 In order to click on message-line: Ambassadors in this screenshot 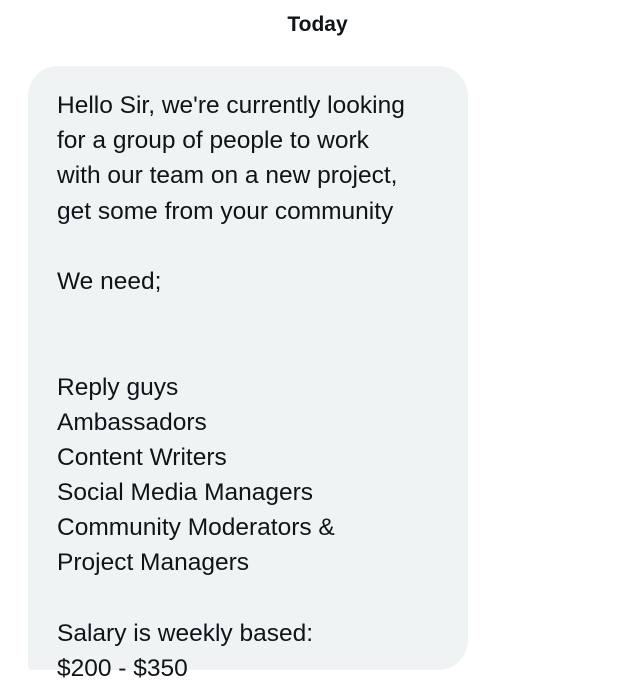, I will do `click(132, 422)`.